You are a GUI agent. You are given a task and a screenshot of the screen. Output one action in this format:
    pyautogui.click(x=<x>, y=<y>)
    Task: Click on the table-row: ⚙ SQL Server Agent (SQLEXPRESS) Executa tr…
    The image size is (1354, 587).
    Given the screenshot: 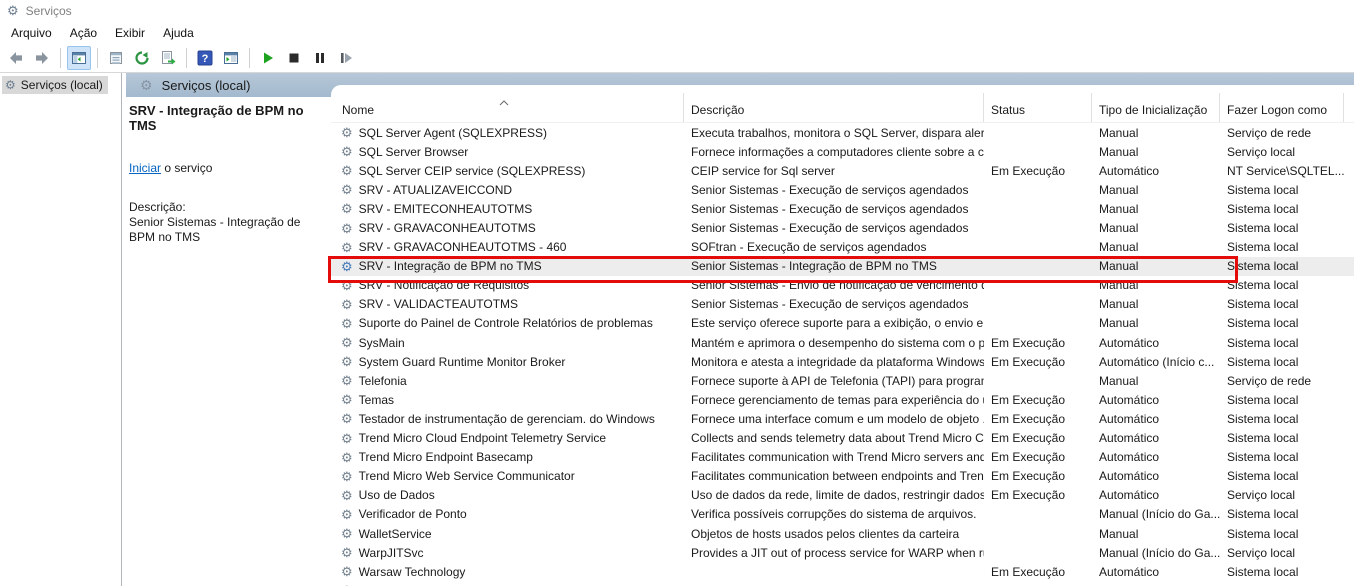 What is the action you would take?
    pyautogui.click(x=842, y=132)
    